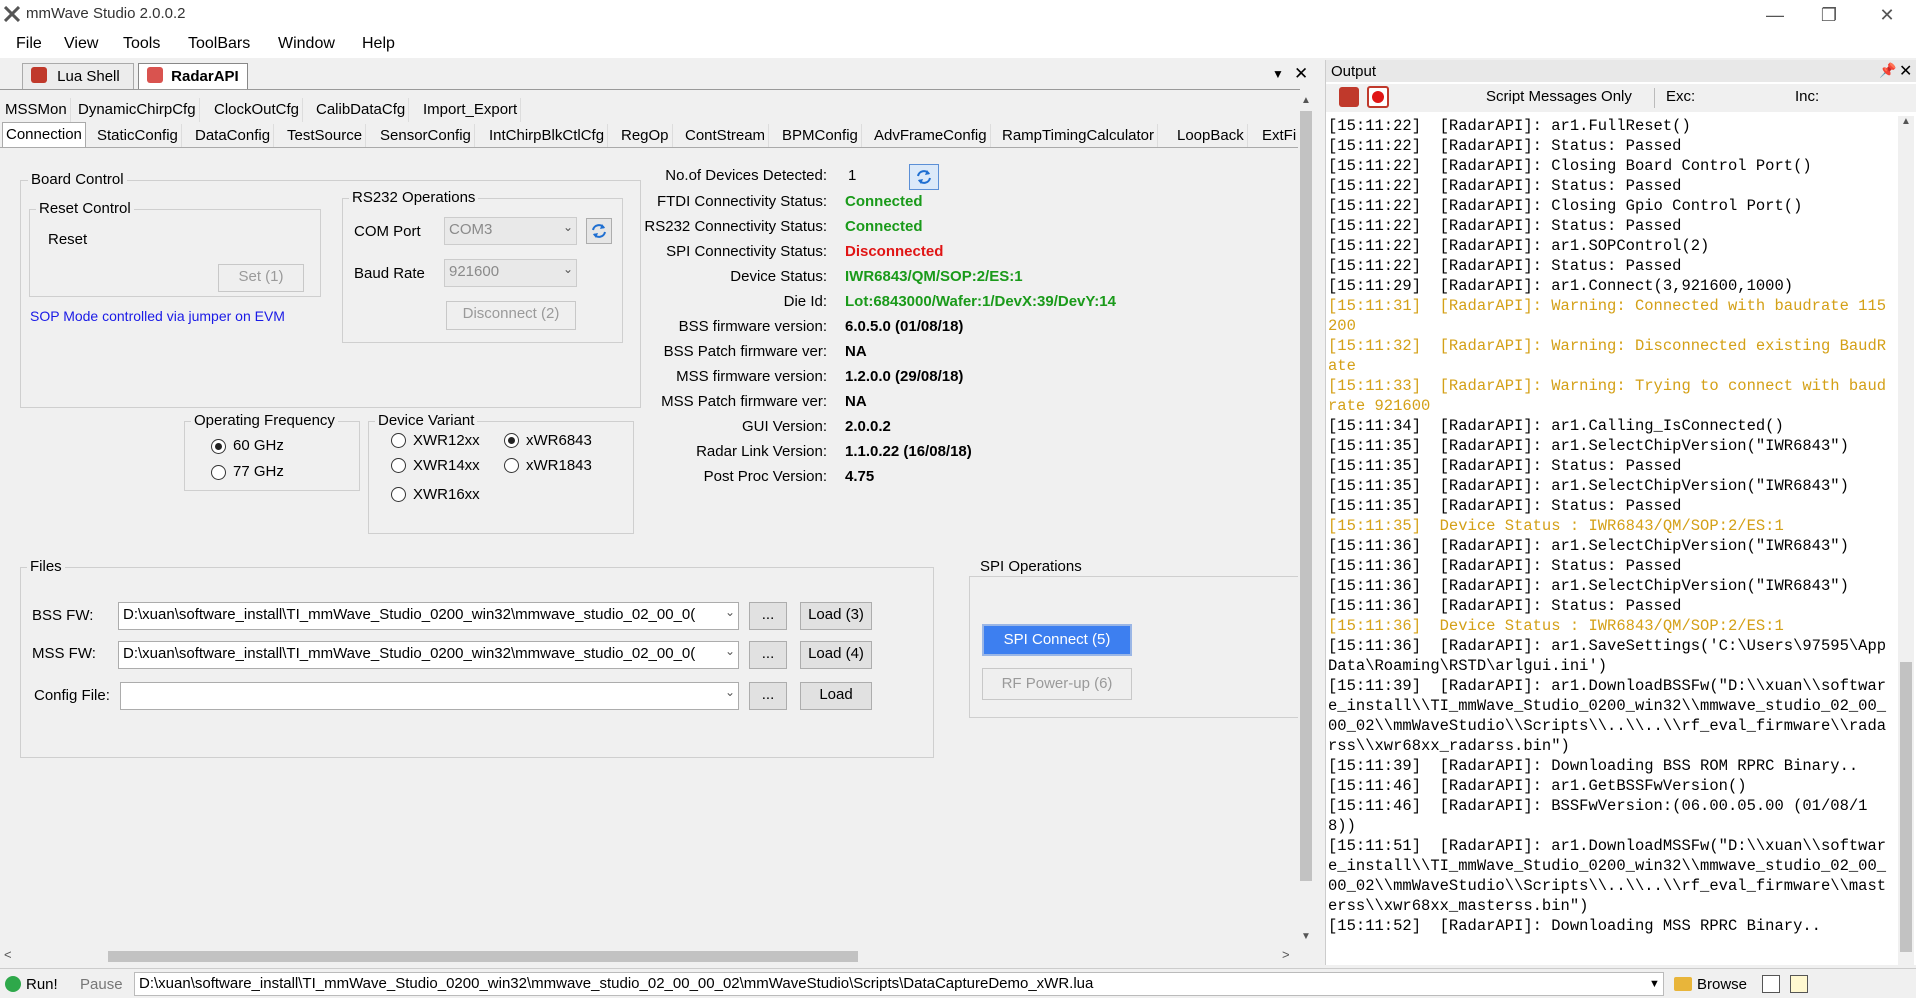  I want to click on pin-icon: 📌, so click(1887, 70).